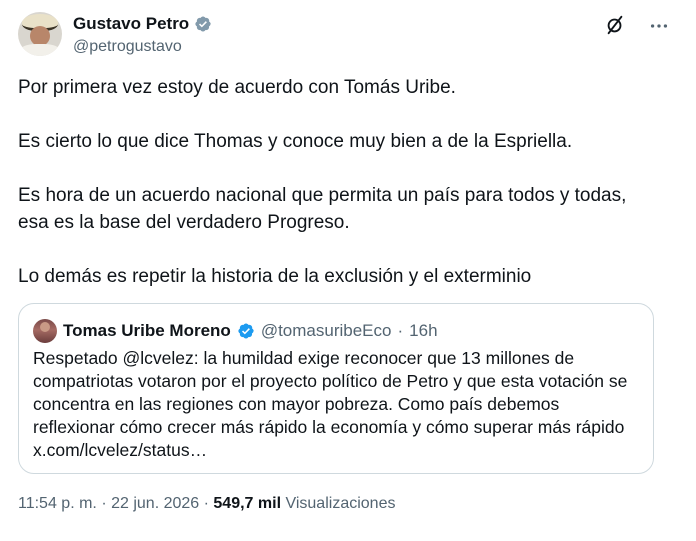 The image size is (696, 541). What do you see at coordinates (45, 331) in the screenshot?
I see `quoted-author-avatar` at bounding box center [45, 331].